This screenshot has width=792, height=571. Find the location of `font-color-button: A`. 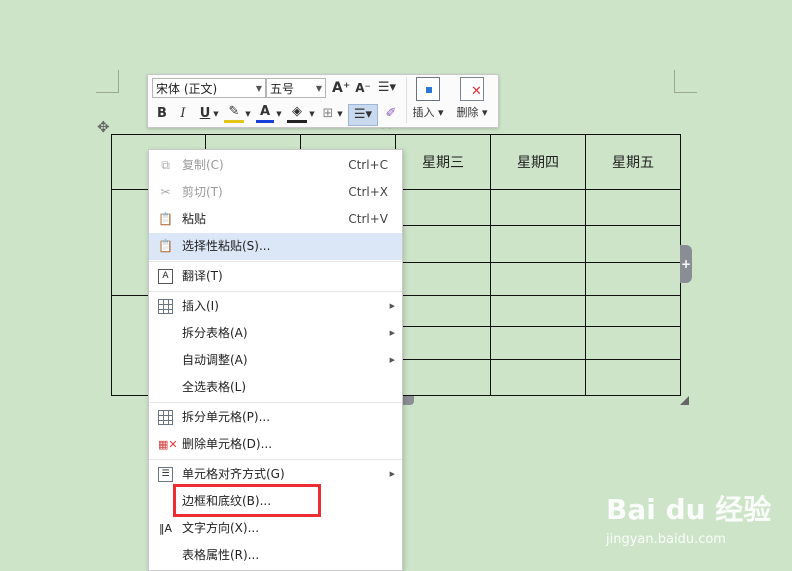

font-color-button: A is located at coordinates (265, 113).